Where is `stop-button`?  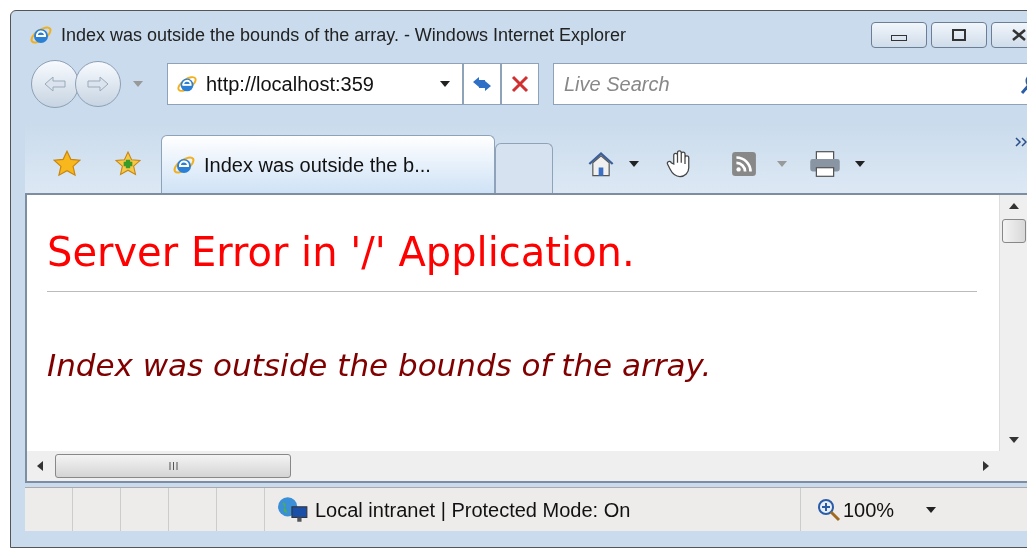 stop-button is located at coordinates (520, 84).